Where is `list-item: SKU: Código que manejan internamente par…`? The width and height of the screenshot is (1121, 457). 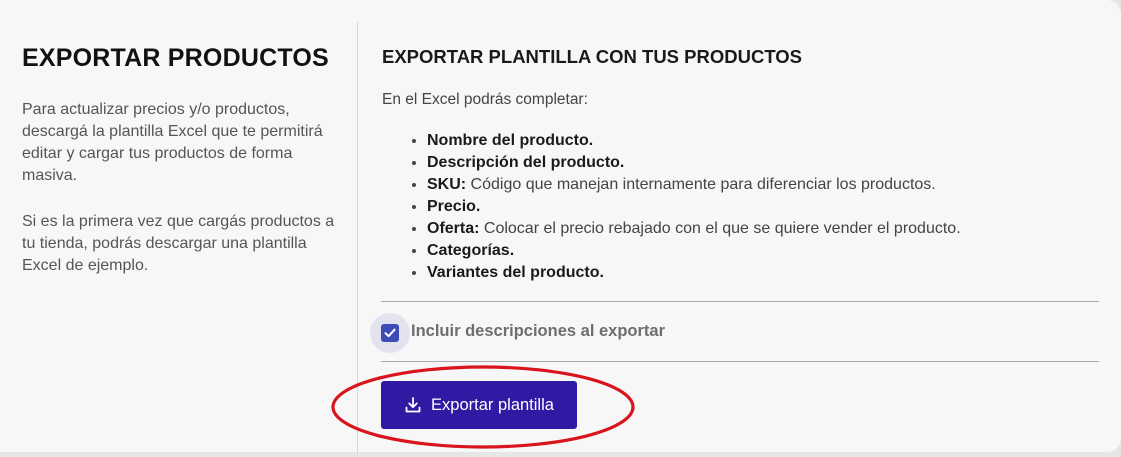 list-item: SKU: Código que manejan internamente par… is located at coordinates (694, 185).